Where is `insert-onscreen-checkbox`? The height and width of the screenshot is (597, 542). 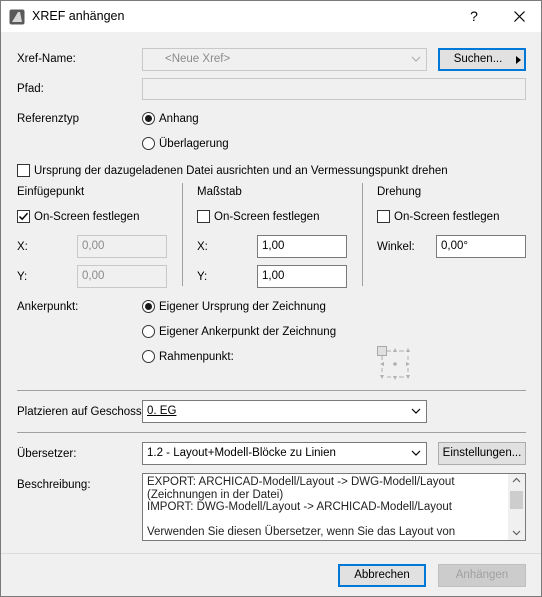
insert-onscreen-checkbox is located at coordinates (23, 216).